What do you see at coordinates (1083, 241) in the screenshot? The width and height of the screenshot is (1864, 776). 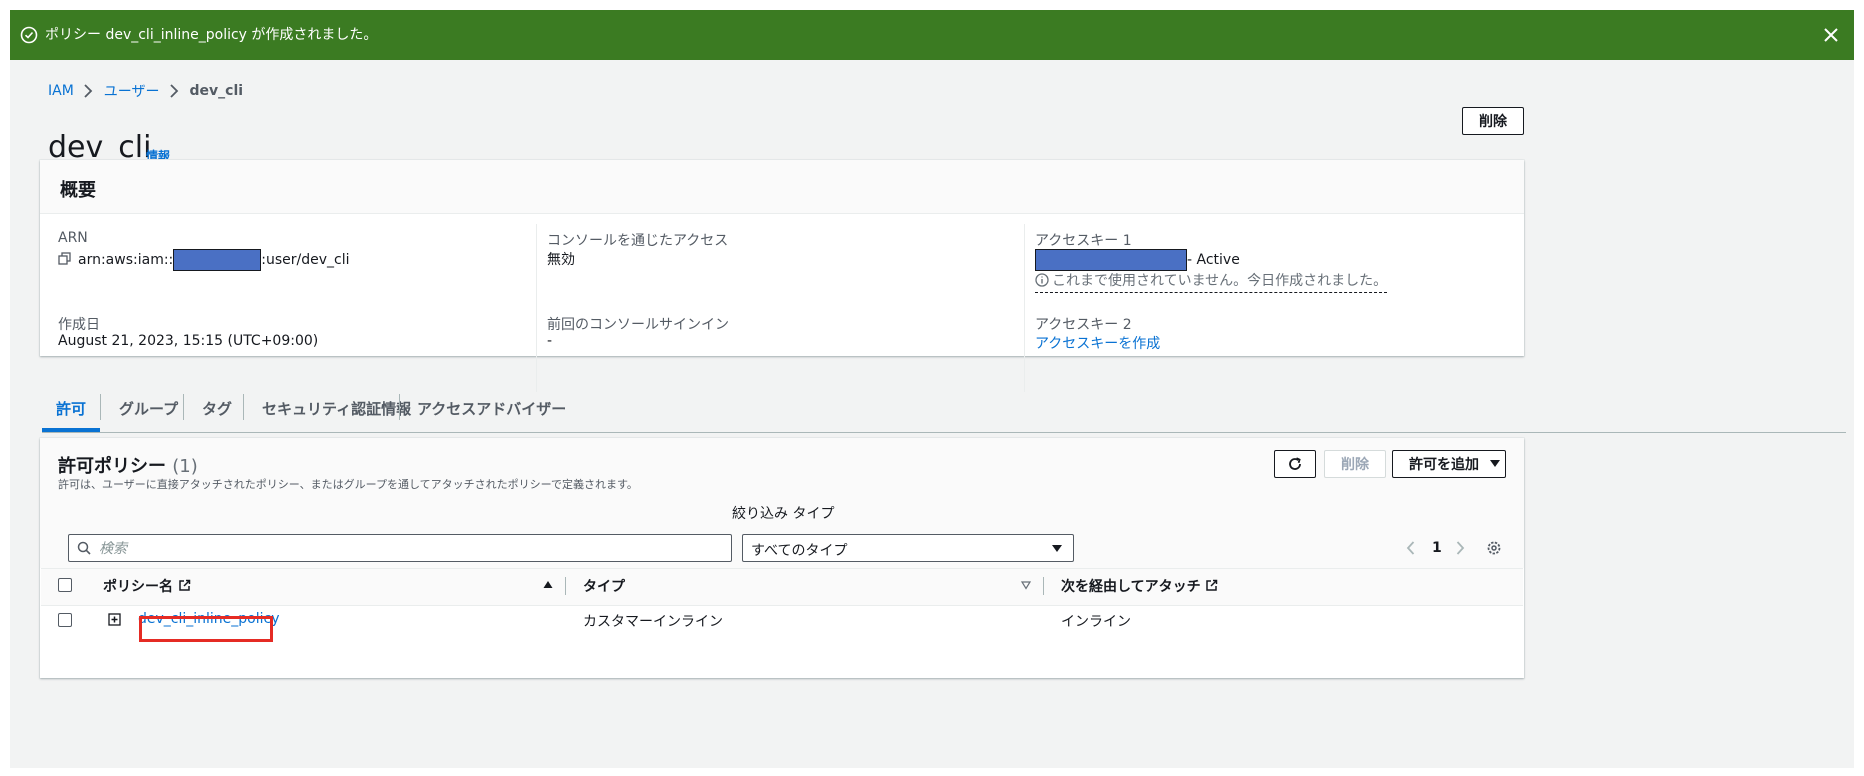 I see `access-key-1-label: アクセスキー 1` at bounding box center [1083, 241].